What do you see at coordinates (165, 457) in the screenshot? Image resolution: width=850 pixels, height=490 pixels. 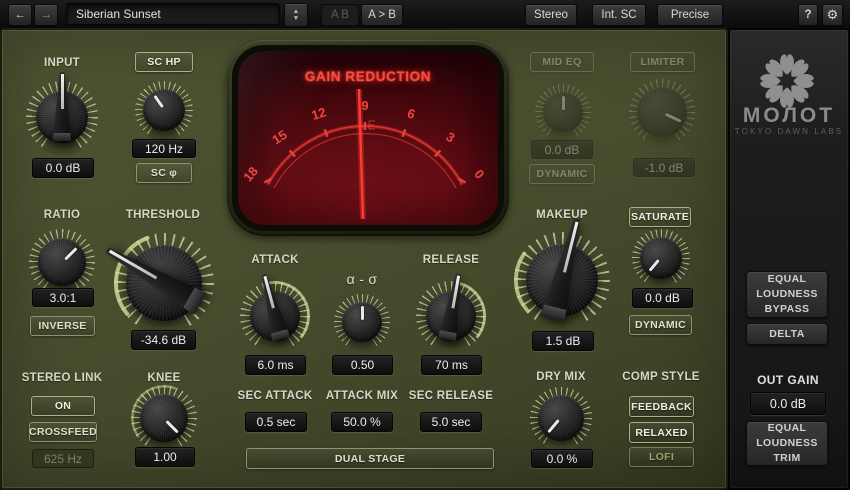 I see `knee-value: 1.00` at bounding box center [165, 457].